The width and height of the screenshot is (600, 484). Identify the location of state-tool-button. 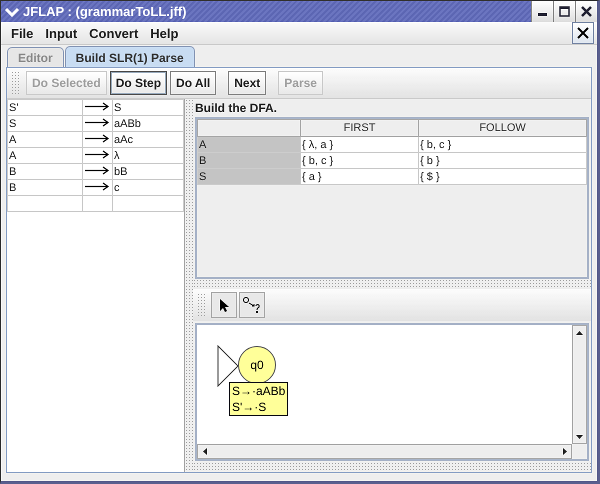
(252, 305).